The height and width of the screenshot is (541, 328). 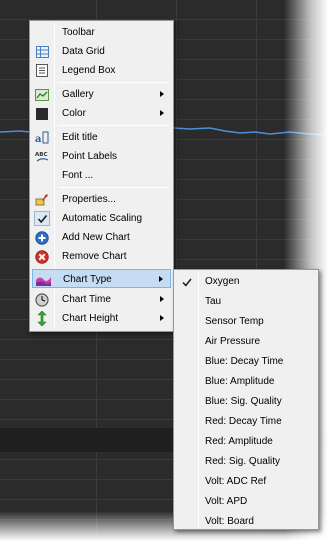 I want to click on submenu-item-red-sig-quality: Red: Sig. Quality, so click(x=246, y=461).